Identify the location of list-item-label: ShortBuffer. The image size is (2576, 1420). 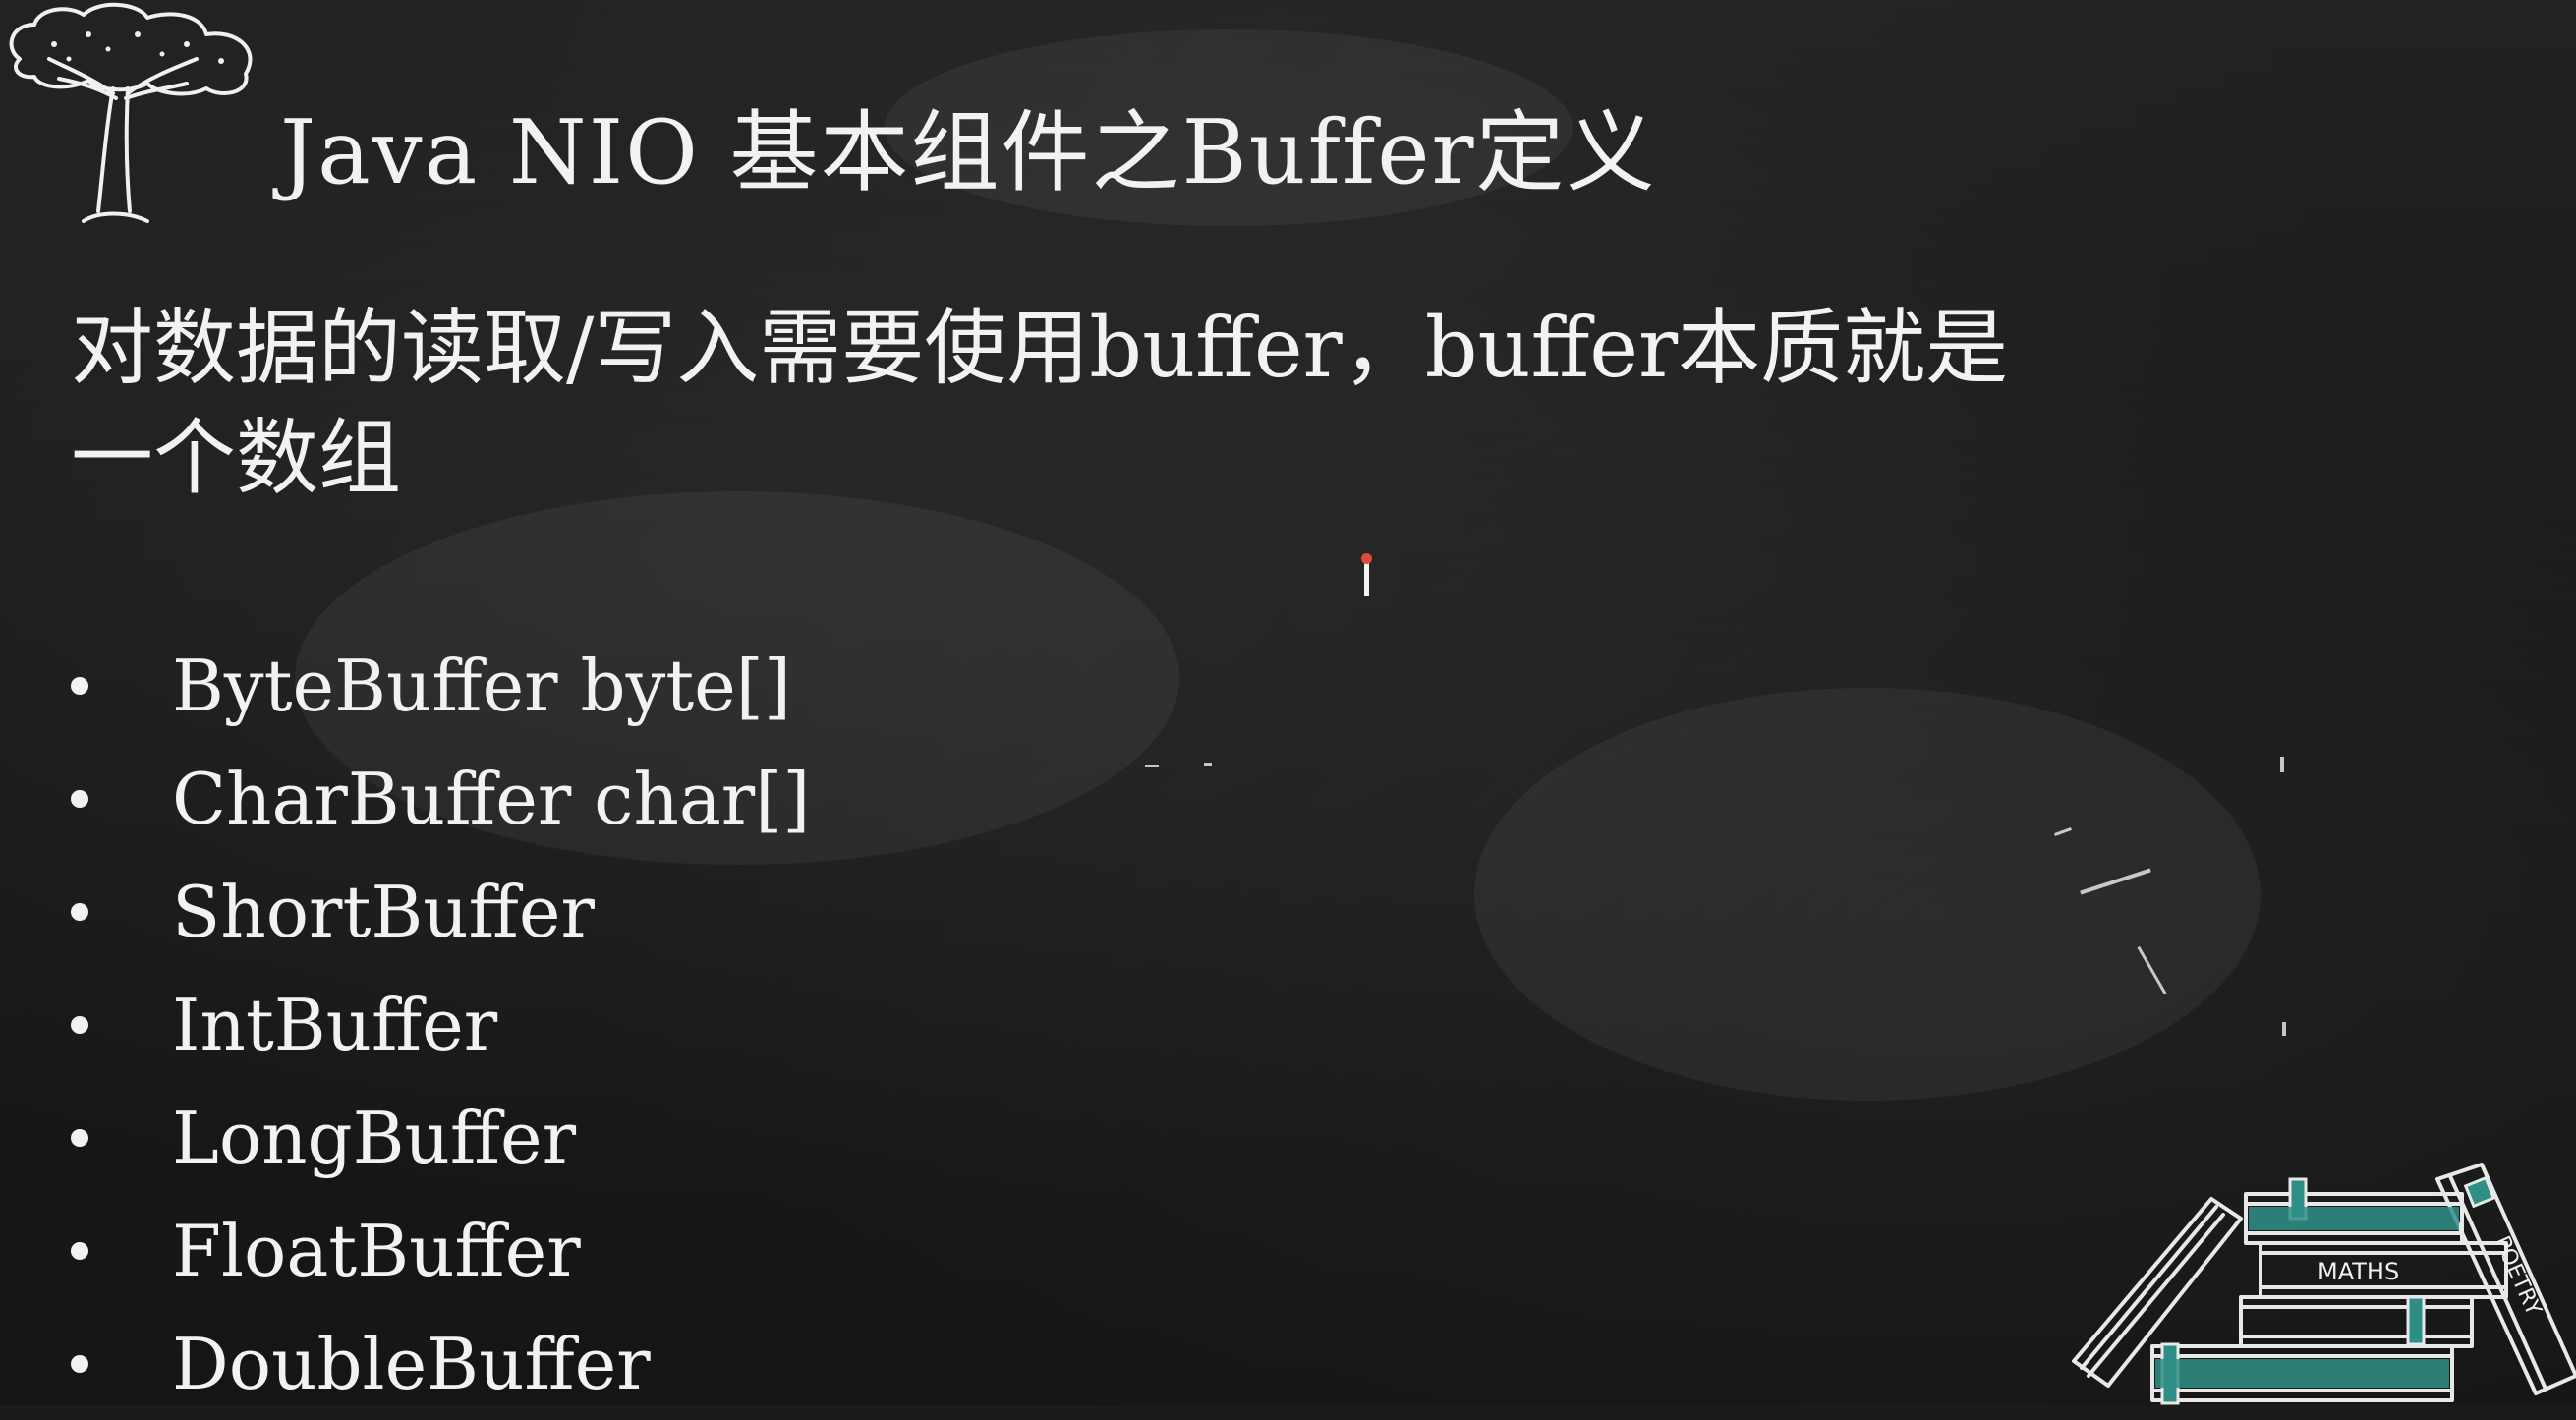
(384, 911).